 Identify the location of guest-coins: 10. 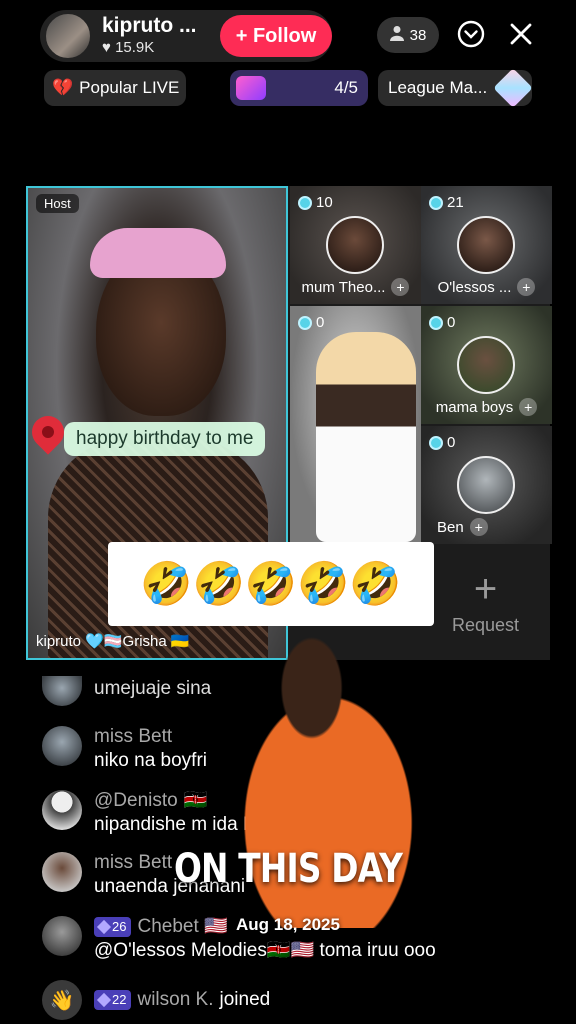
(324, 202).